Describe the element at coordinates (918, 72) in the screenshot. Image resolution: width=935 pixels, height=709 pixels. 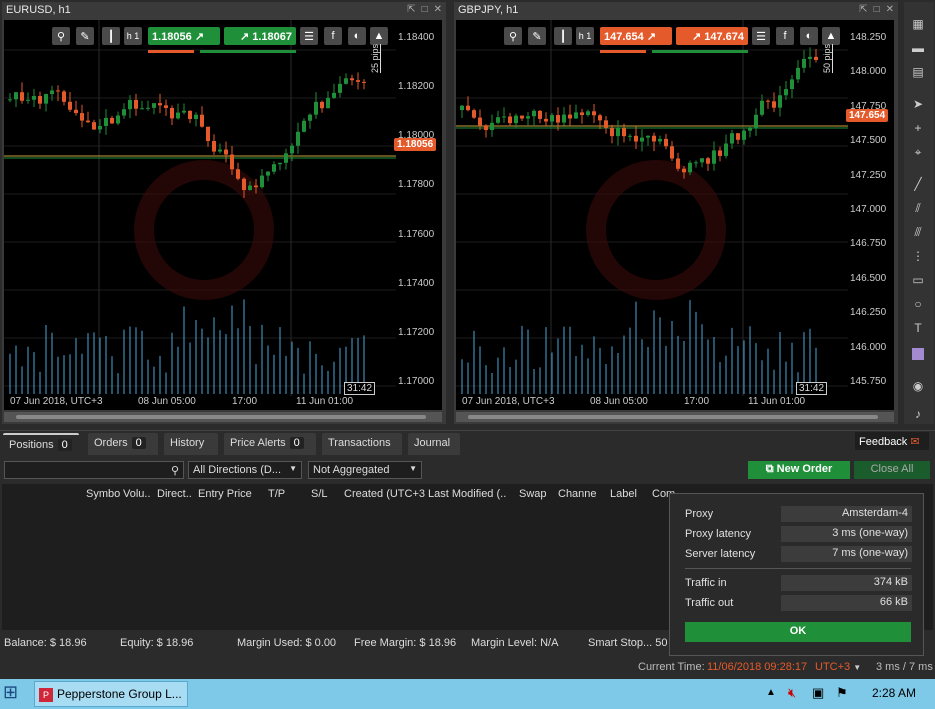
I see `layout-split-icon: ▤` at that location.